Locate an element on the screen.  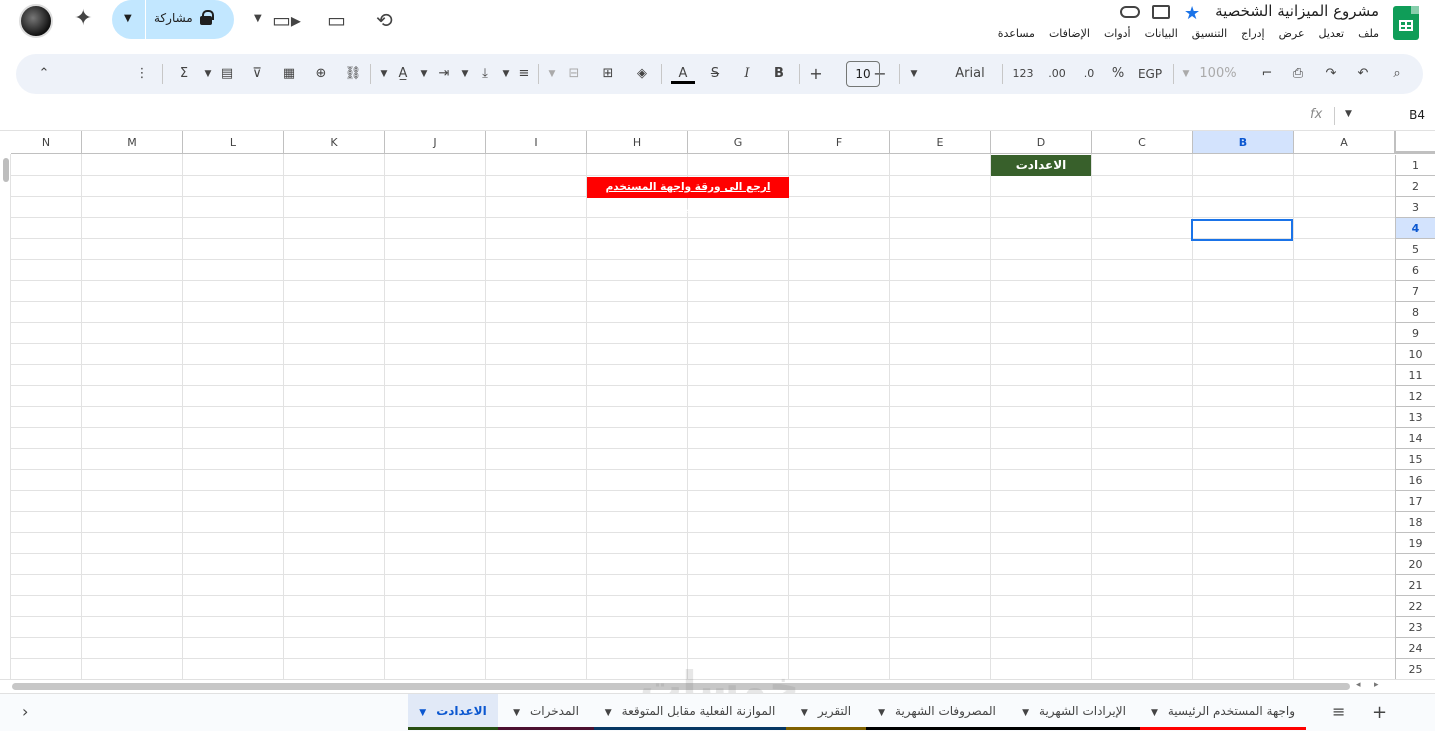
select-all-corner is located at coordinates (1415, 142).